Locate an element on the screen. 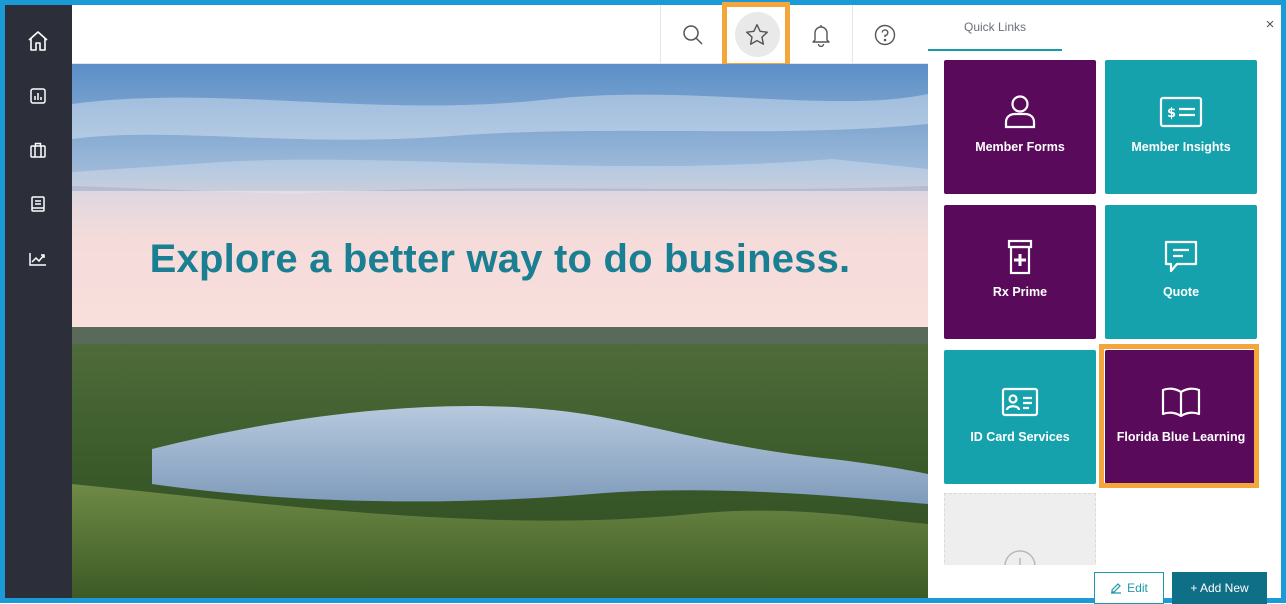 The image size is (1286, 604). bar-chart-icon is located at coordinates (38, 96).